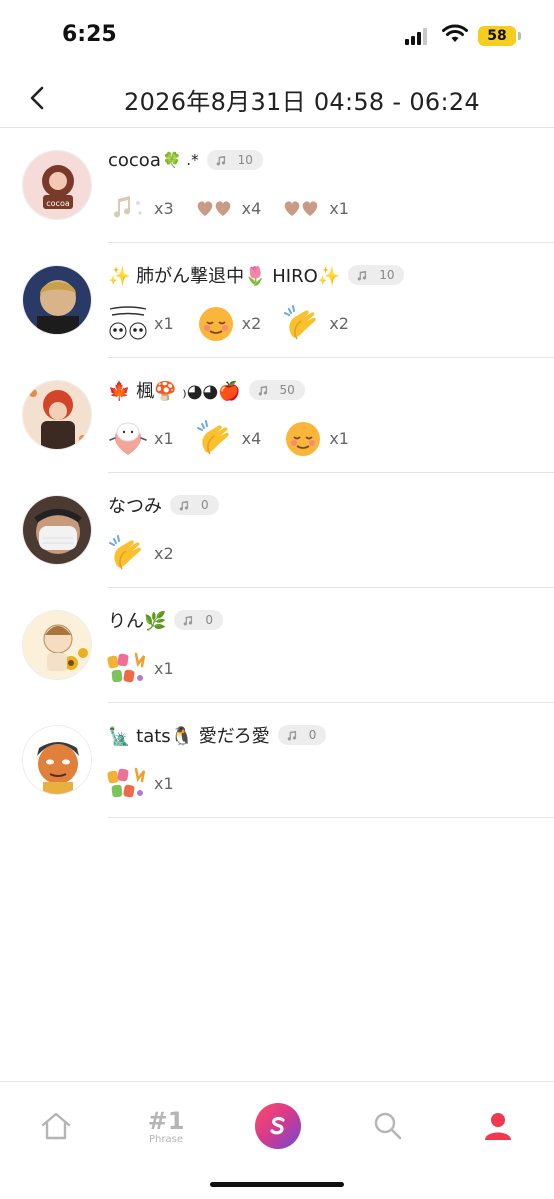  What do you see at coordinates (174, 391) in the screenshot?
I see `user-name: 🍁 楓🍄 ₎◕◕🍎` at bounding box center [174, 391].